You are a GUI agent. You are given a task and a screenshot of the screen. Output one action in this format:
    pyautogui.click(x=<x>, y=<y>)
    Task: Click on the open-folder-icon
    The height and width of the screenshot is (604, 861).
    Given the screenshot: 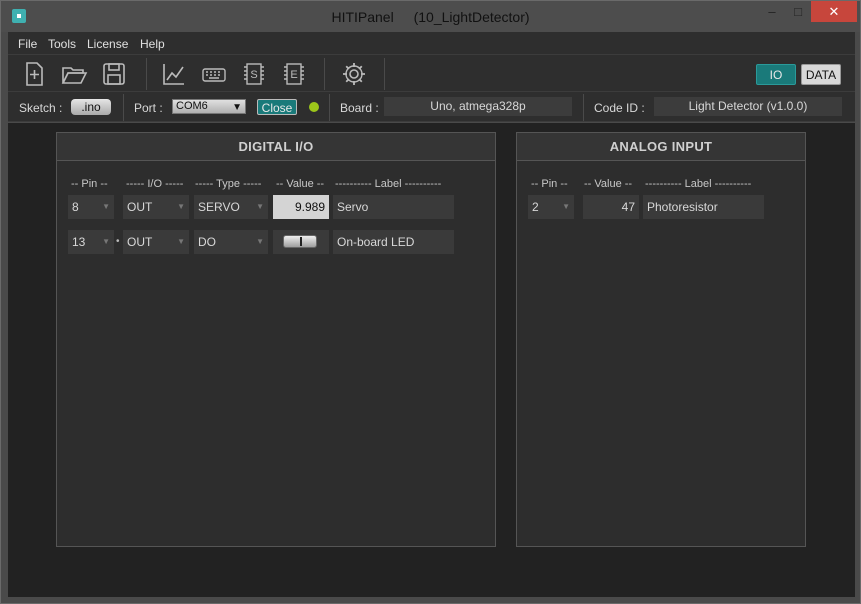 What is the action you would take?
    pyautogui.click(x=74, y=74)
    